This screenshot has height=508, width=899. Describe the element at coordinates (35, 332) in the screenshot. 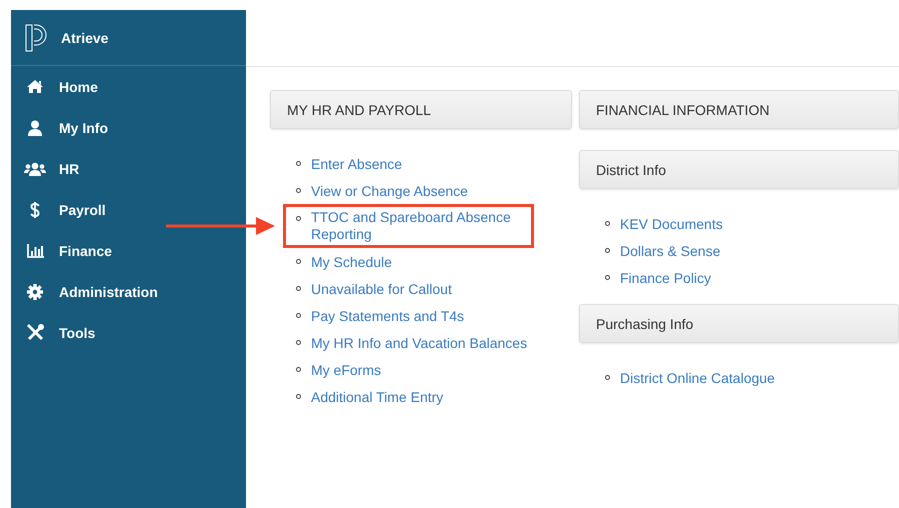

I see `tools-icon` at that location.